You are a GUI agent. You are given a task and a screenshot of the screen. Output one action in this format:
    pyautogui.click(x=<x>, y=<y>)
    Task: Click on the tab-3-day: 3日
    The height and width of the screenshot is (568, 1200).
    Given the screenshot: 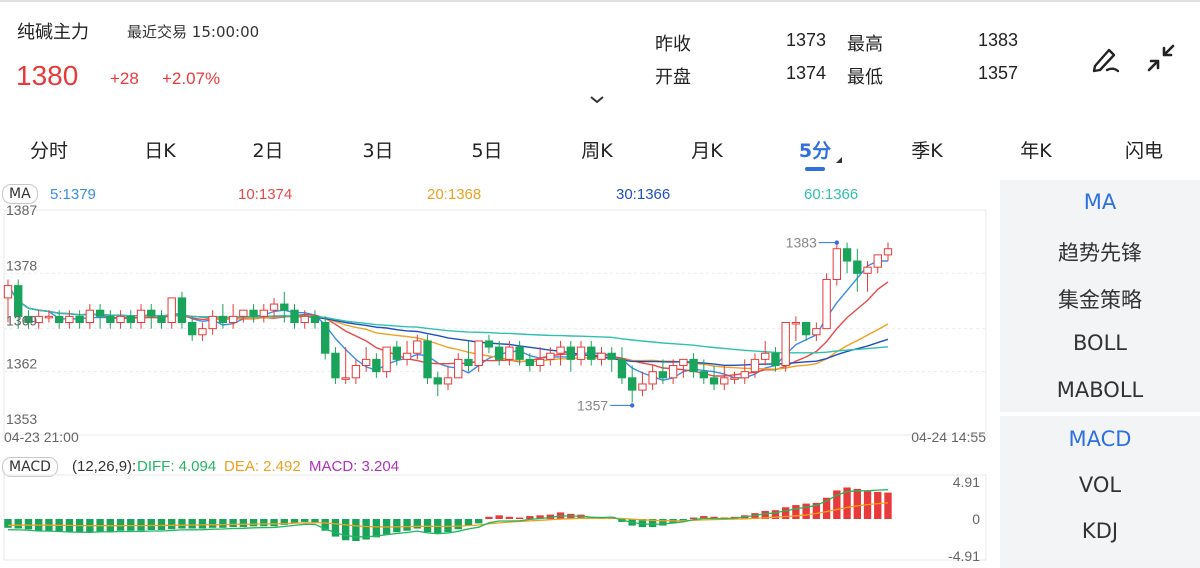 What is the action you would take?
    pyautogui.click(x=378, y=149)
    